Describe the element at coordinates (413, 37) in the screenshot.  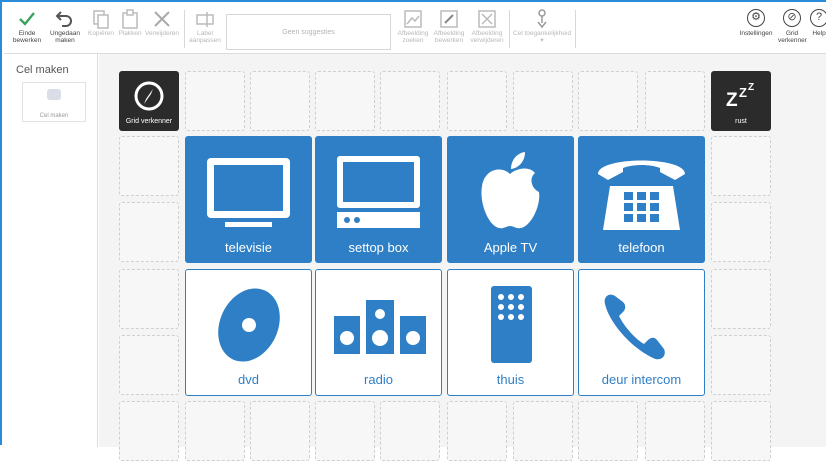
I see `image-search-label: Afbeelding zoeken` at that location.